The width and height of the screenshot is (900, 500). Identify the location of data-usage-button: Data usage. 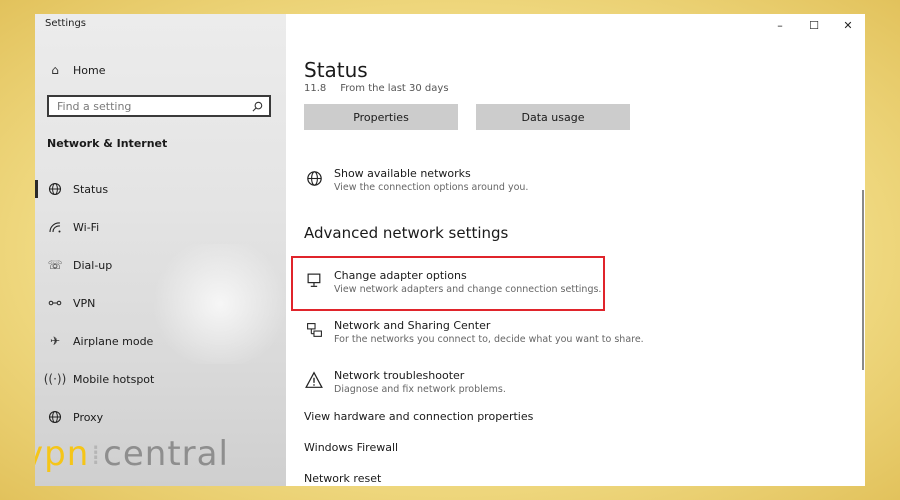
(553, 117).